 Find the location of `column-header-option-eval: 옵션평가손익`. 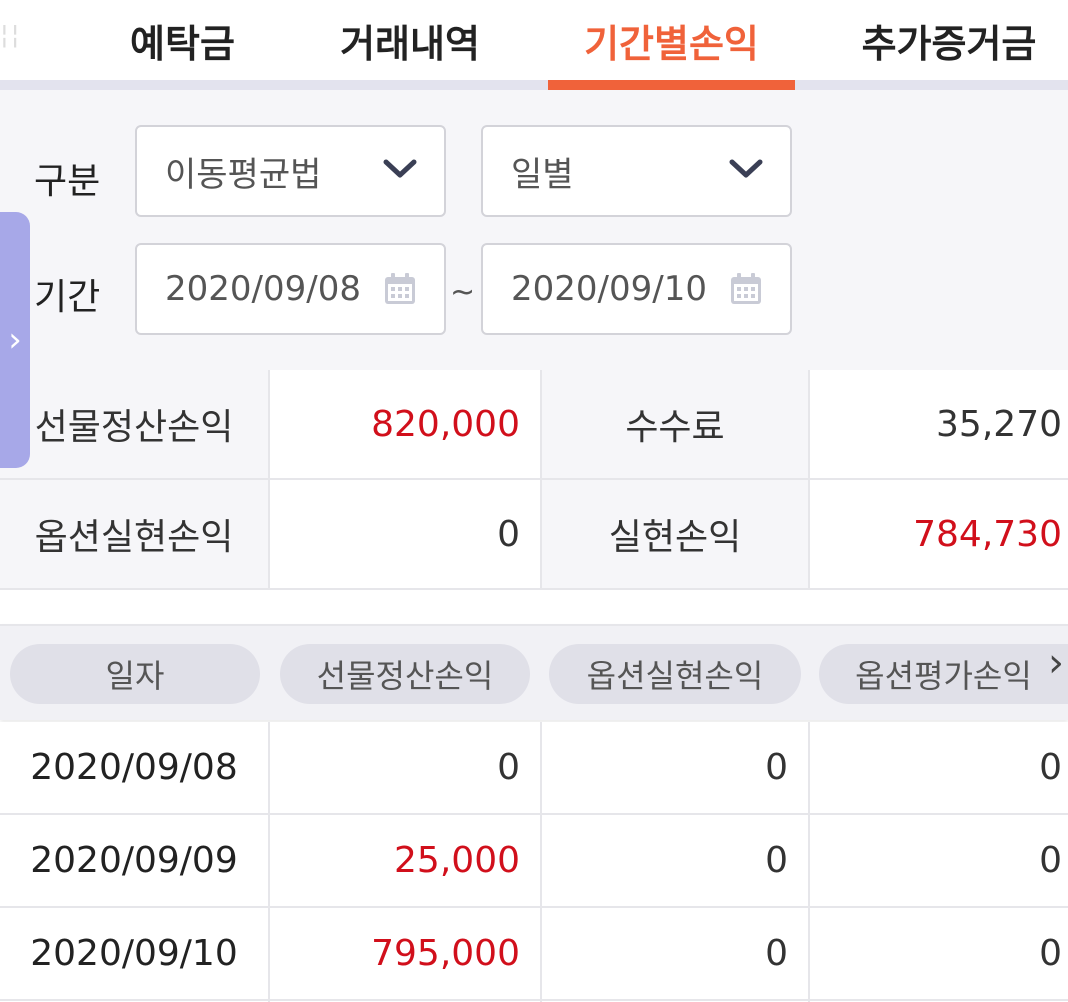

column-header-option-eval: 옵션평가손익 is located at coordinates (943, 674).